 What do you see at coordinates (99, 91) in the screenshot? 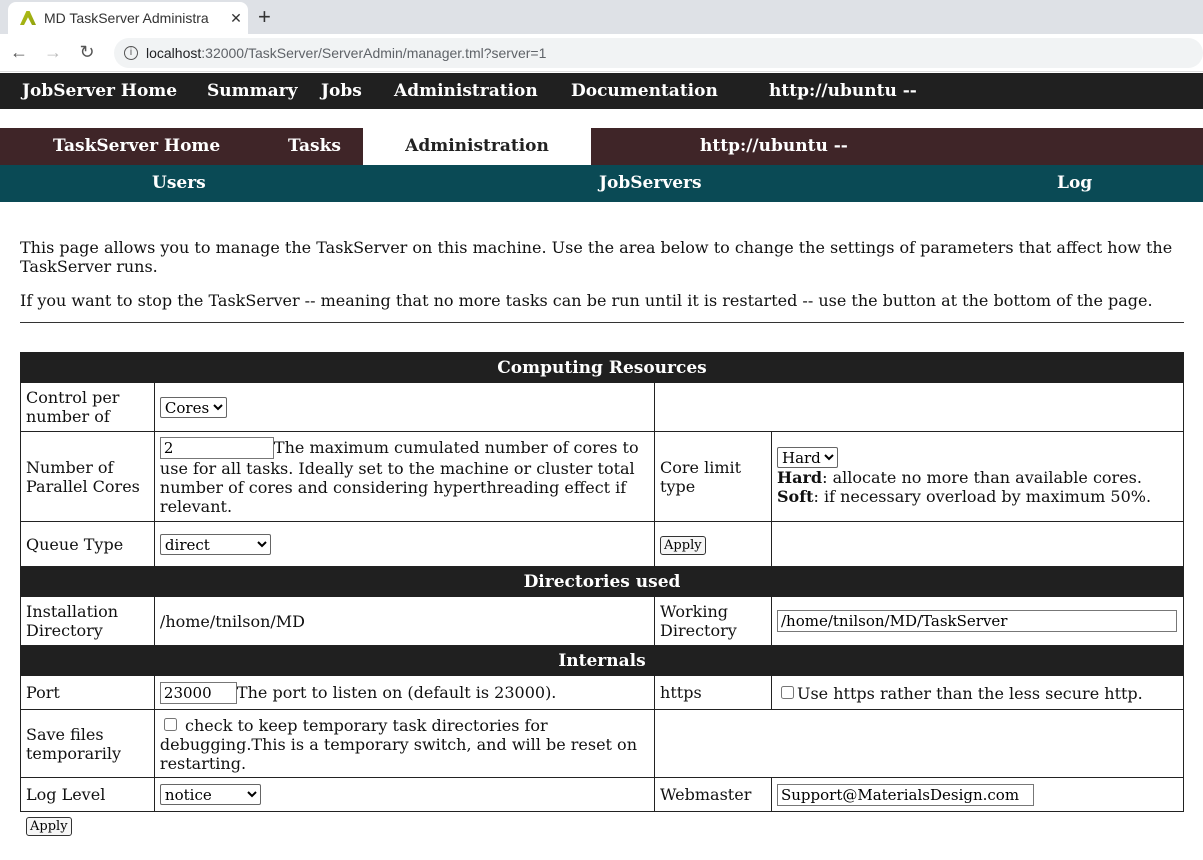
I see `nav-jobserver-home: JobServer Home` at bounding box center [99, 91].